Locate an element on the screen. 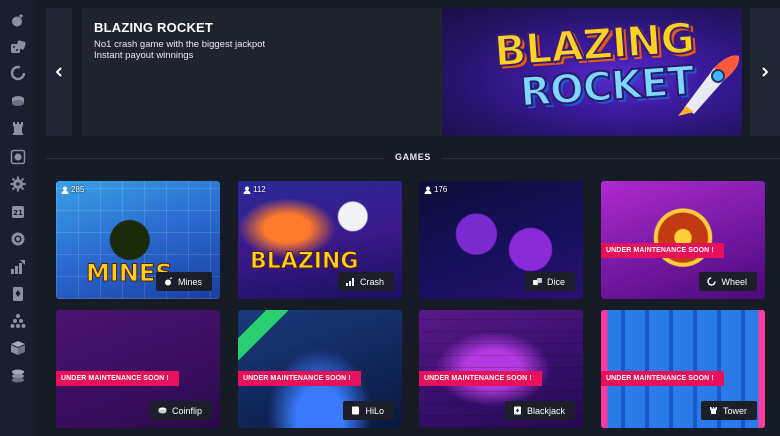 Image resolution: width=780 pixels, height=436 pixels. hilo-button: HiLo is located at coordinates (368, 410).